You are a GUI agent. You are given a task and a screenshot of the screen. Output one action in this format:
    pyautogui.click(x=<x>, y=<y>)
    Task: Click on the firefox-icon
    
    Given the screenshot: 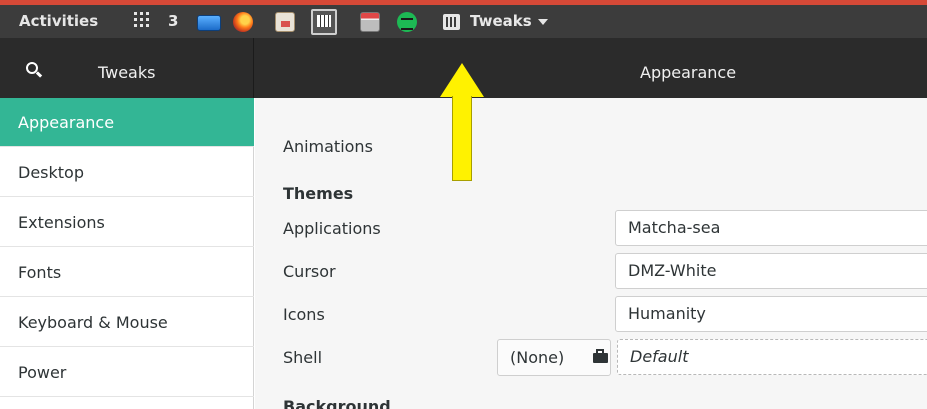 What is the action you would take?
    pyautogui.click(x=243, y=22)
    